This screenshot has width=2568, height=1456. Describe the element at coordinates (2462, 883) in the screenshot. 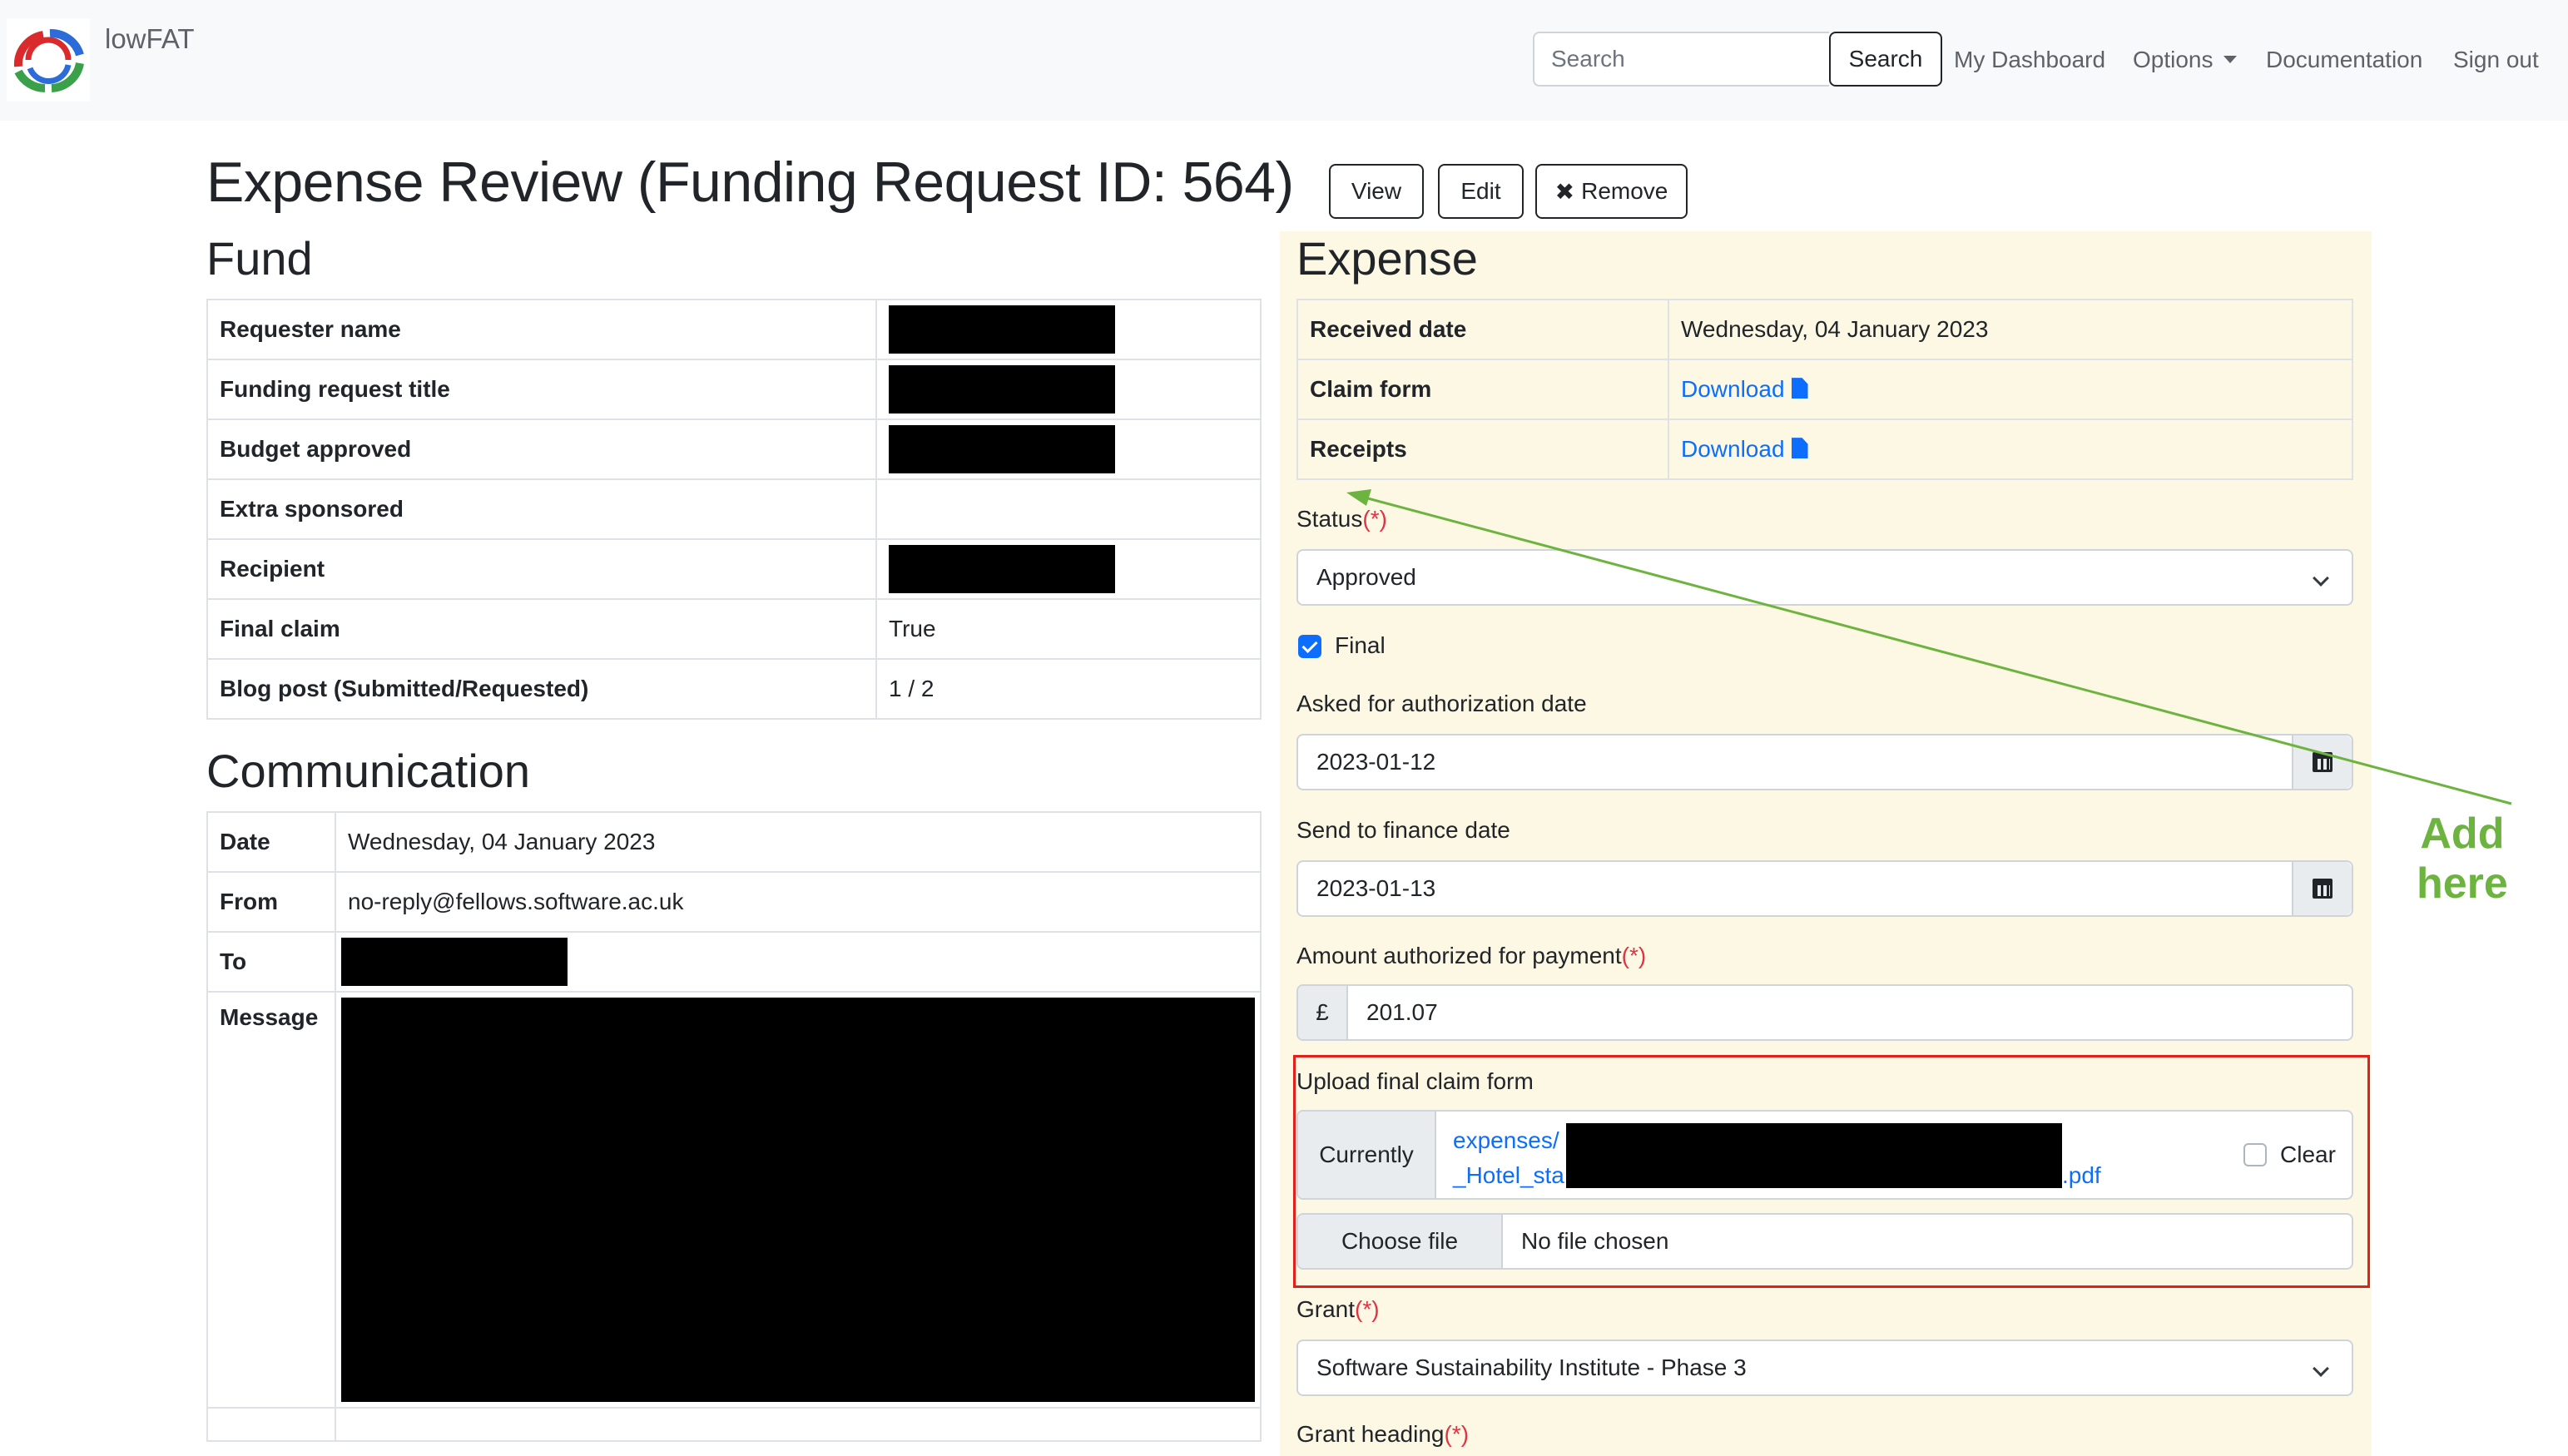

I see `annotation-line2: here` at that location.